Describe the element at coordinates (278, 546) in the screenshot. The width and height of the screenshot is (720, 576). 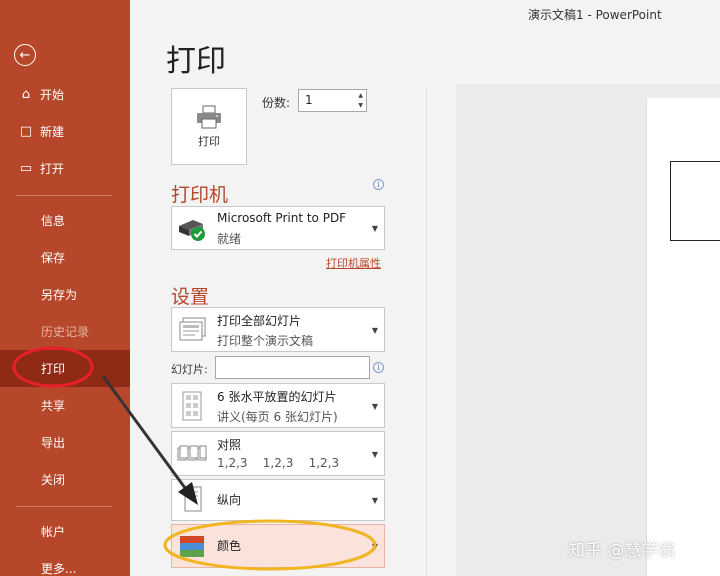
I see `color-dropdown: 颜色 ▼` at that location.